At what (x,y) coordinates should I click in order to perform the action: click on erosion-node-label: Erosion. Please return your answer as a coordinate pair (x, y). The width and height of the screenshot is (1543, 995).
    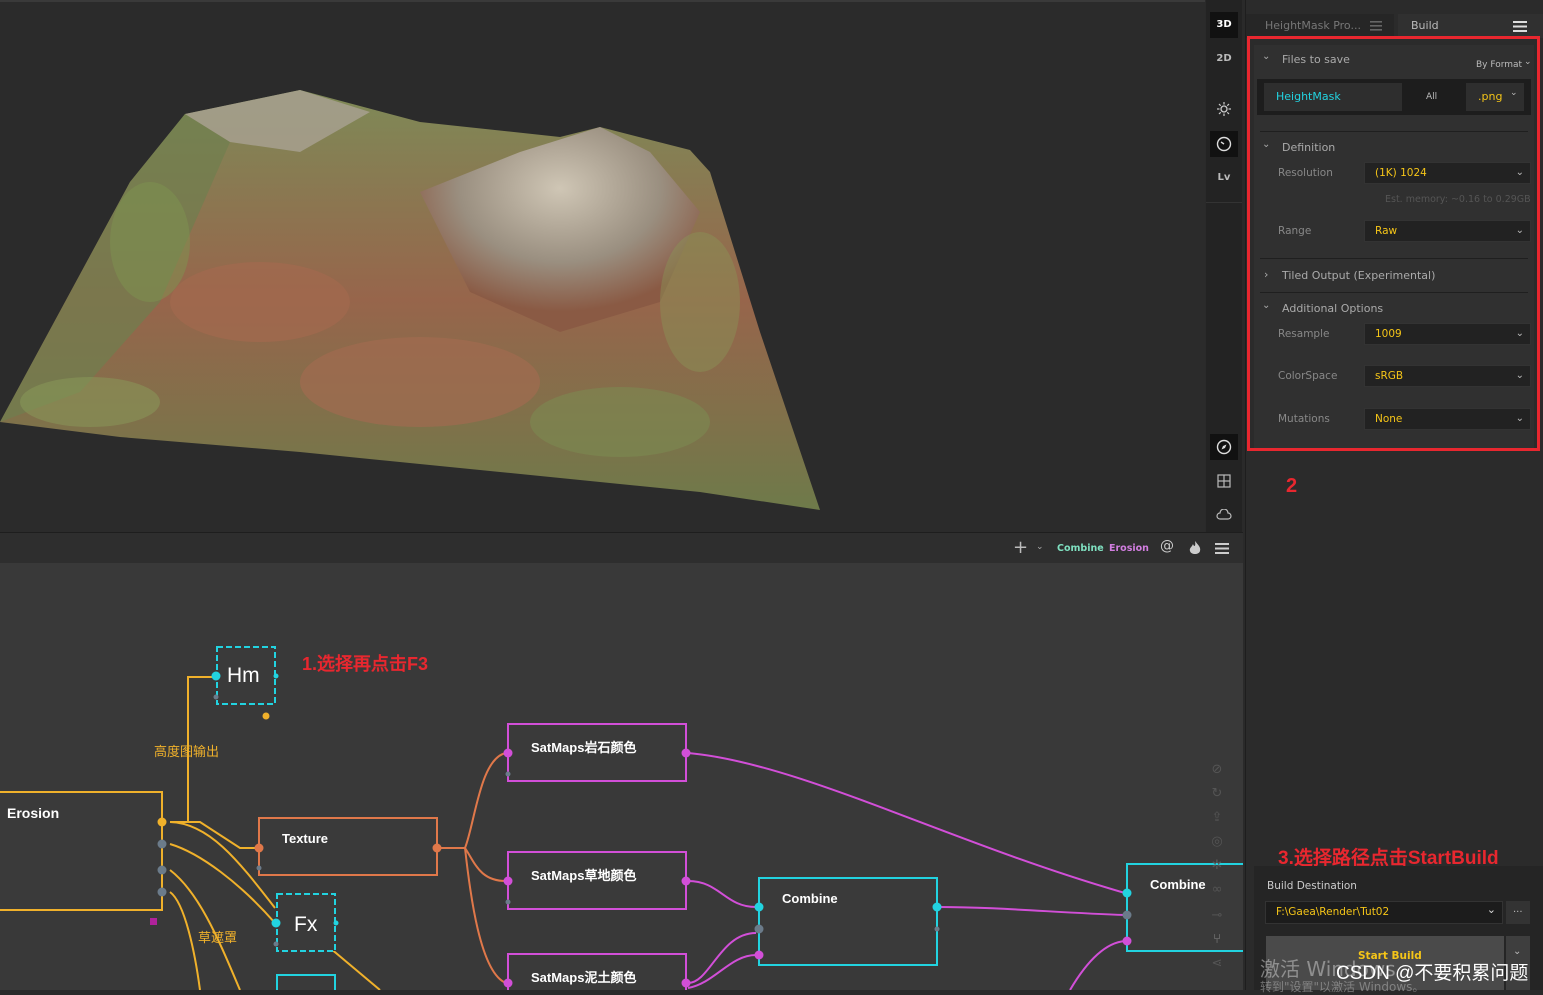
    Looking at the image, I should click on (33, 813).